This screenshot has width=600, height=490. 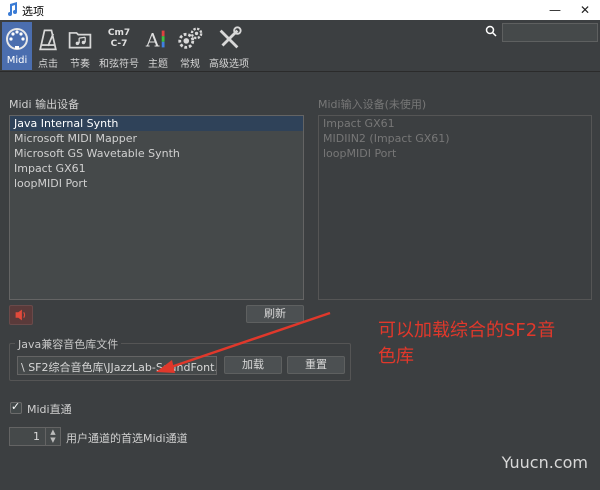 I want to click on test-sound-button, so click(x=21, y=315).